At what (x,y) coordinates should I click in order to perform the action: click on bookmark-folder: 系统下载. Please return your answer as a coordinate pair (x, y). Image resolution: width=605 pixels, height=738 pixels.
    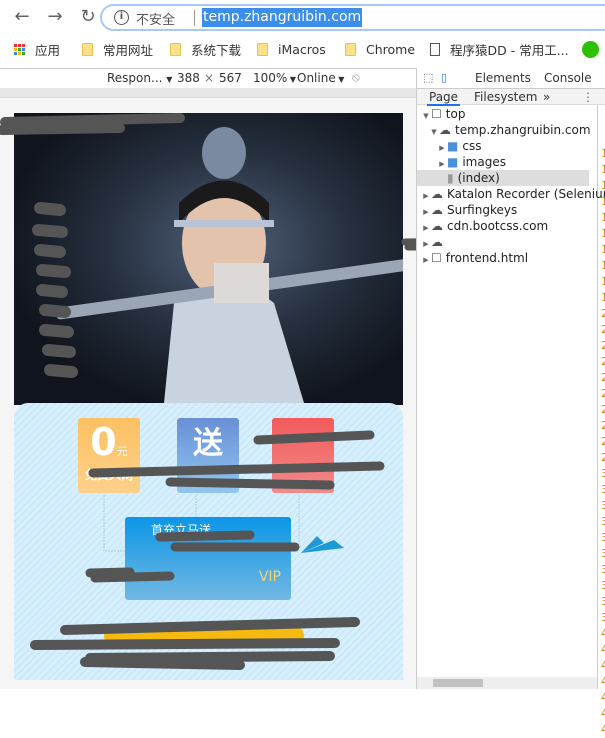
    Looking at the image, I should click on (205, 49).